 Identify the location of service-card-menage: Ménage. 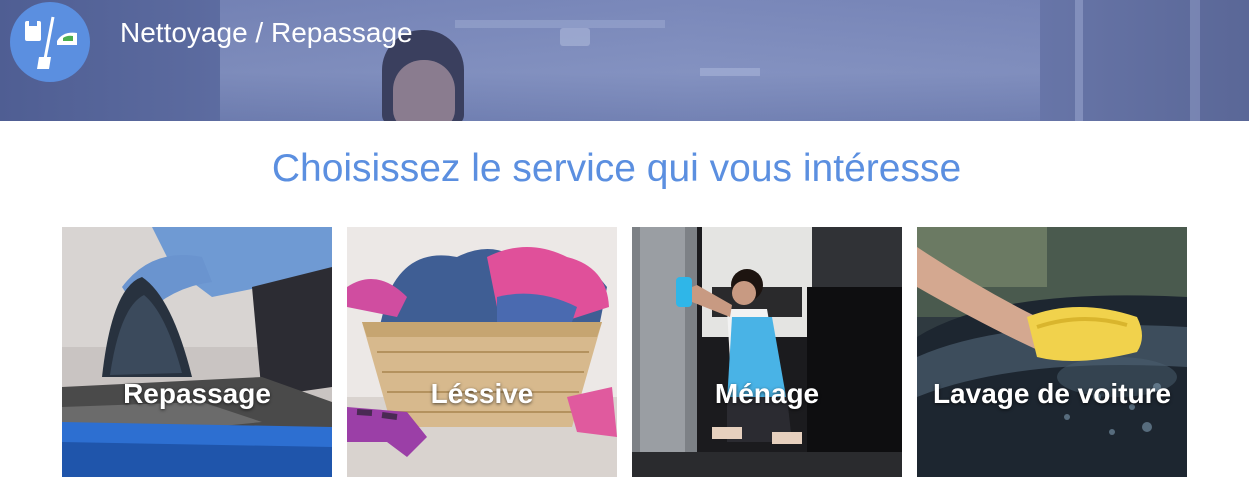
(767, 352).